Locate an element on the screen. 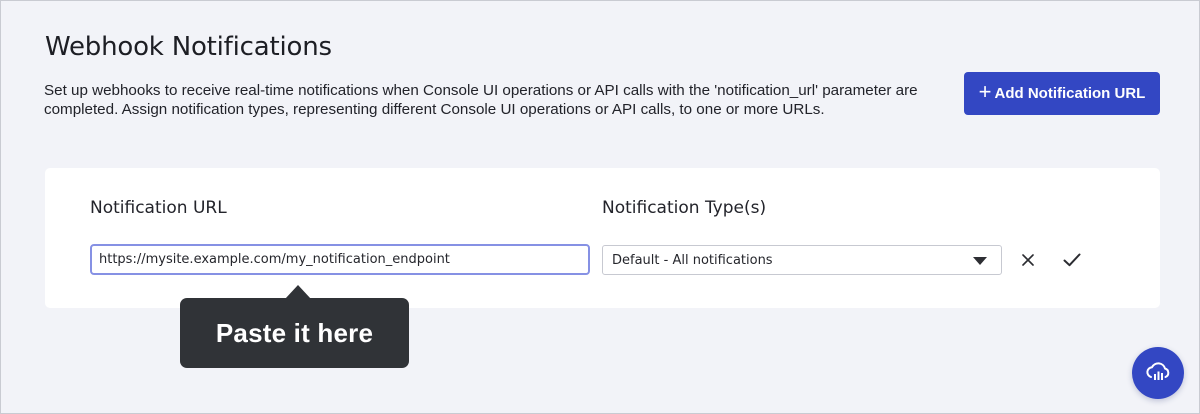  help-widget-button is located at coordinates (1158, 373).